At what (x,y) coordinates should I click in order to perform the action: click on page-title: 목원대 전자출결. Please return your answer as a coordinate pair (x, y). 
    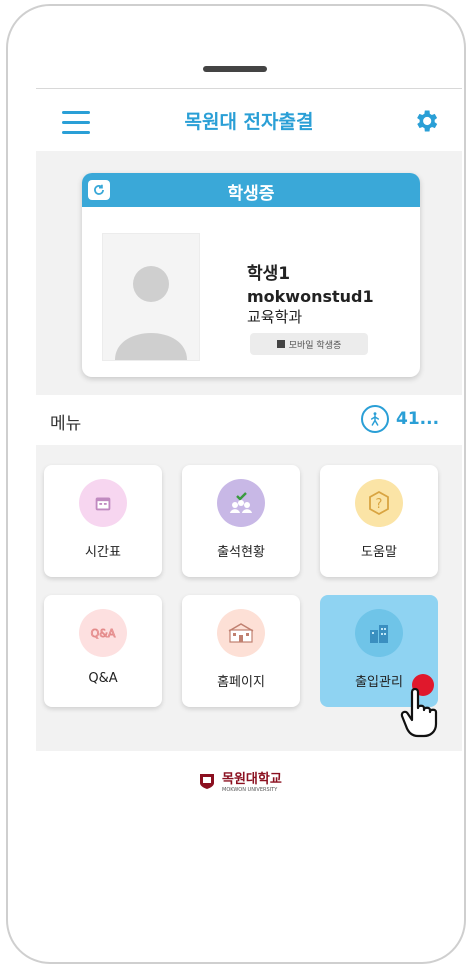
    Looking at the image, I should click on (249, 122).